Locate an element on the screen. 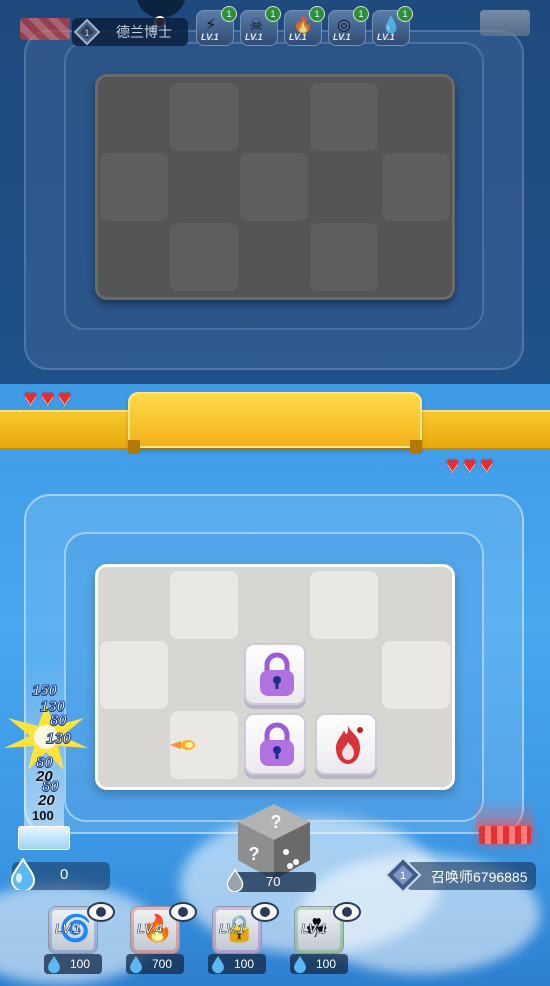  deck-slot-3: 🔒 LV.1 100 is located at coordinates (243, 938).